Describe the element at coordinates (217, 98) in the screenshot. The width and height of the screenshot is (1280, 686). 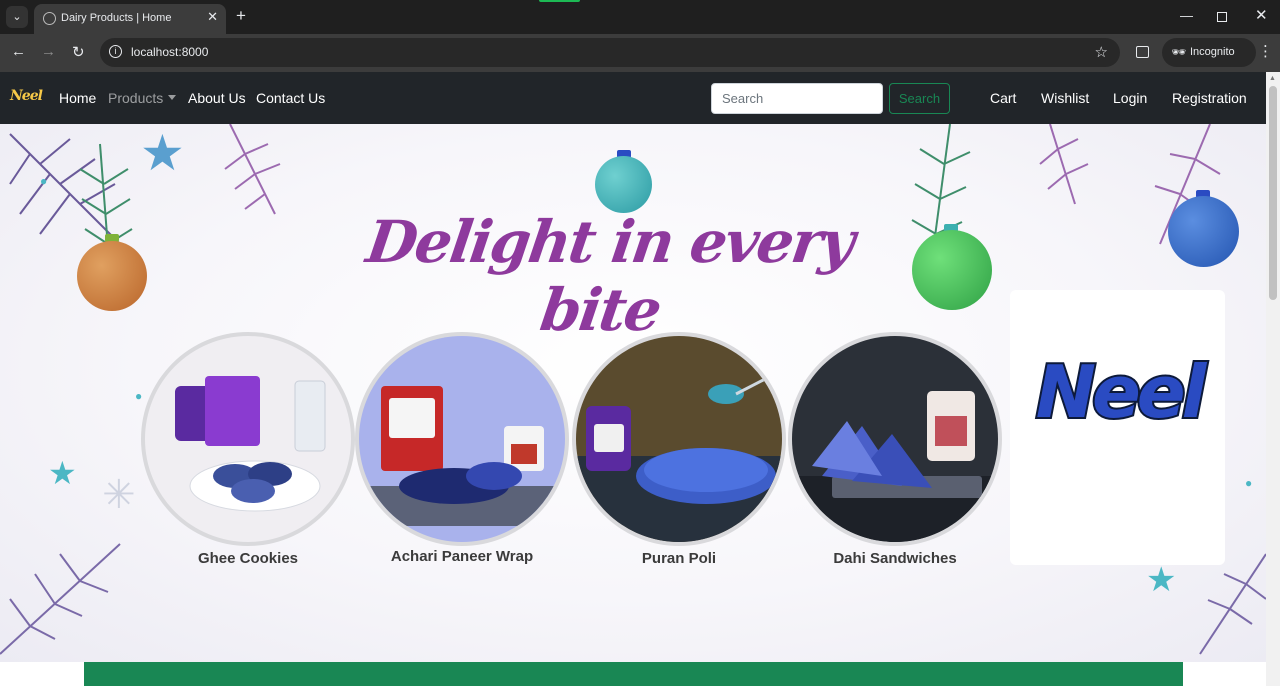
I see `nav-about-link: About Us` at that location.